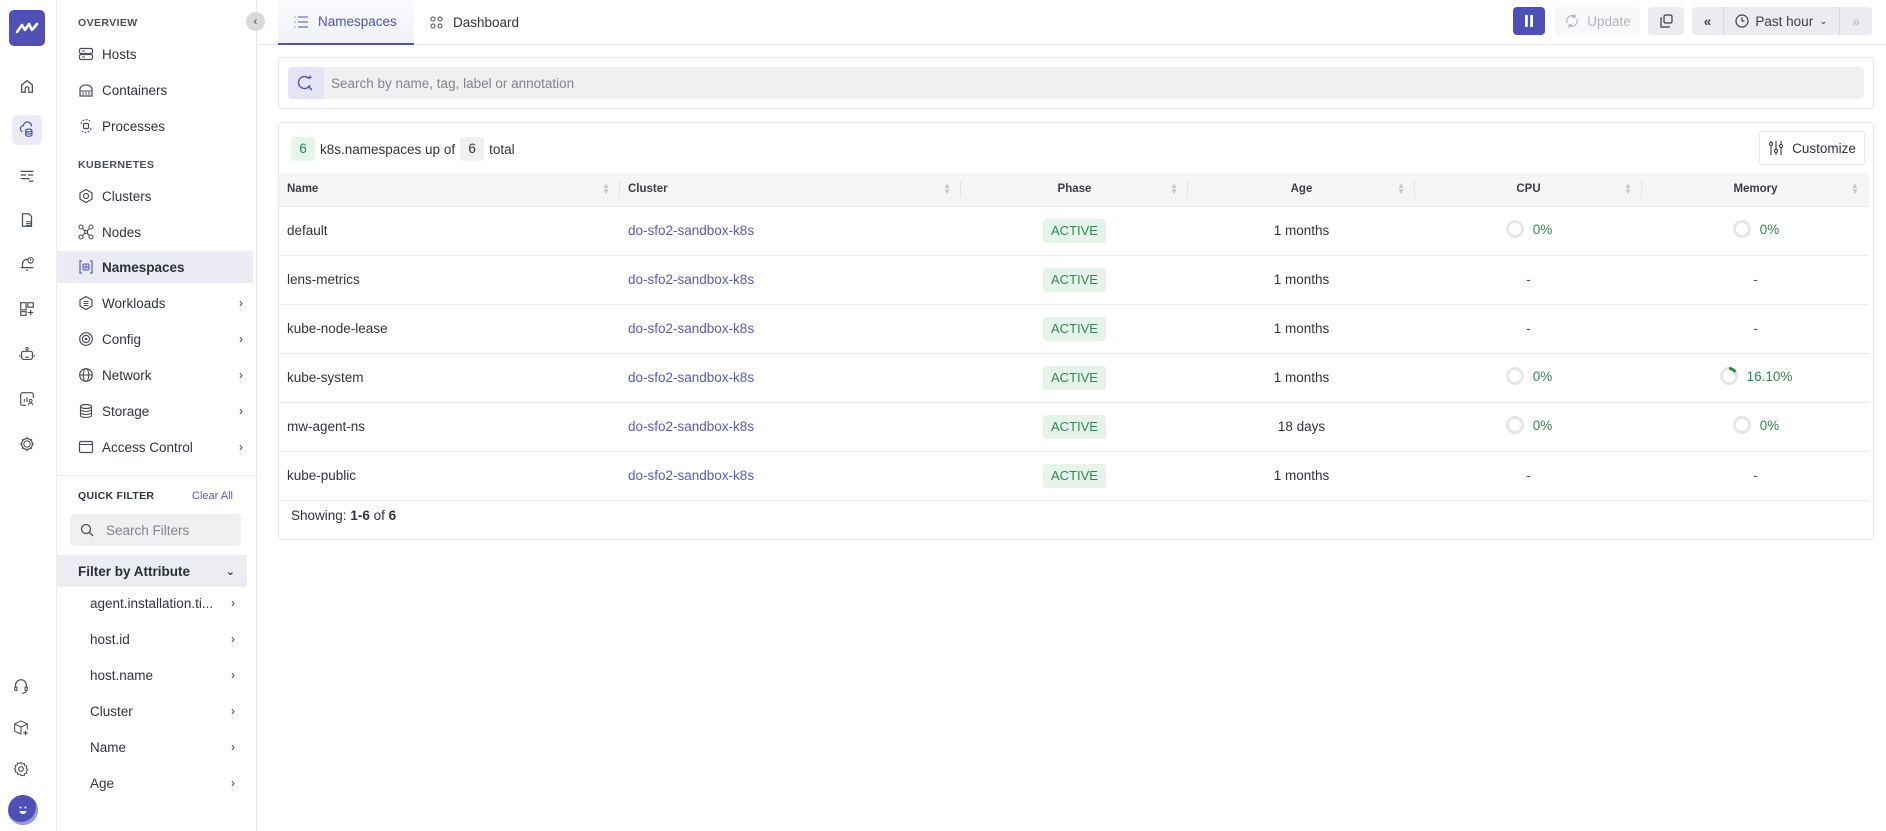  What do you see at coordinates (449, 476) in the screenshot?
I see `namespace-name: kube-public` at bounding box center [449, 476].